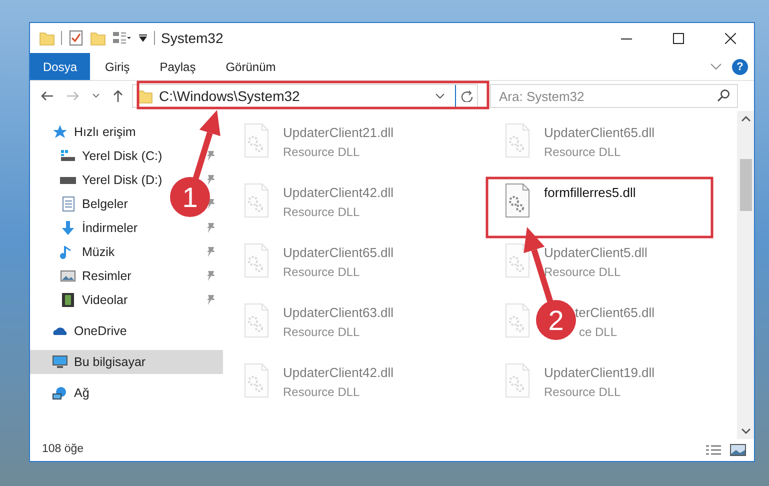 This screenshot has height=486, width=769. I want to click on sidebar-item: Resimler, so click(107, 276).